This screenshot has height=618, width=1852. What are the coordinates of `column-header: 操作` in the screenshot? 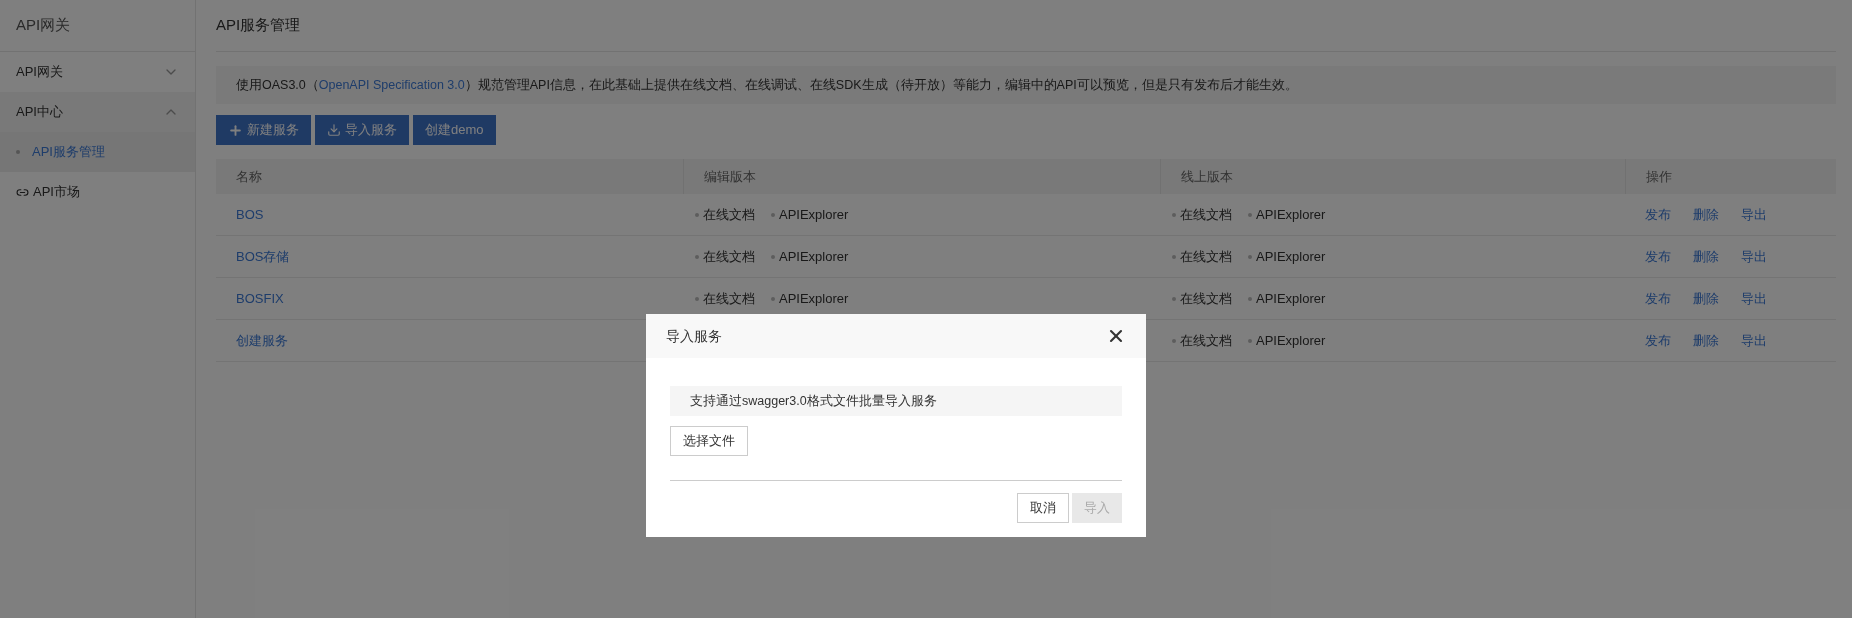 It's located at (1730, 176).